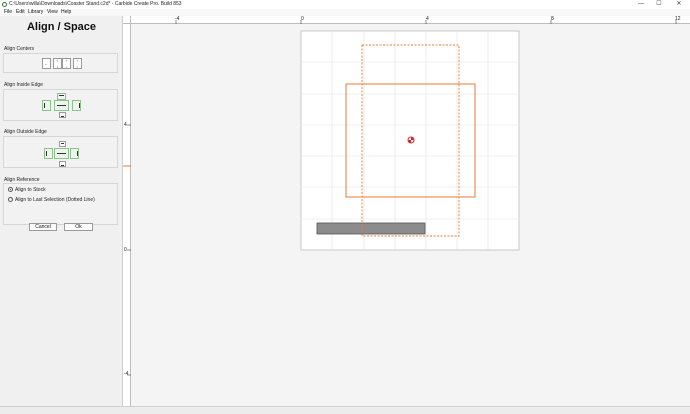 This screenshot has height=414, width=690. Describe the element at coordinates (345, 410) in the screenshot. I see `status-bar` at that location.